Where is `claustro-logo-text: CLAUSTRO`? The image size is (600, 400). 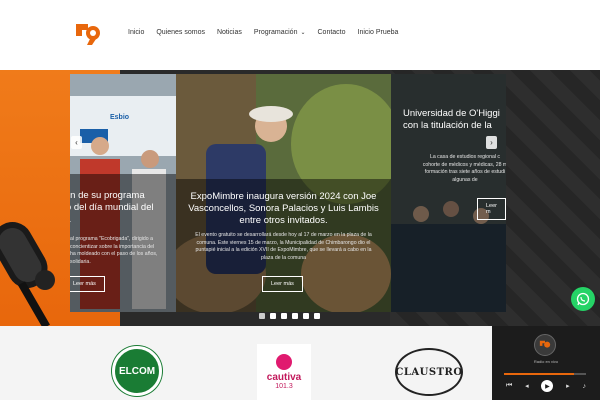
claustro-logo-text: CLAUSTRO is located at coordinates (429, 372).